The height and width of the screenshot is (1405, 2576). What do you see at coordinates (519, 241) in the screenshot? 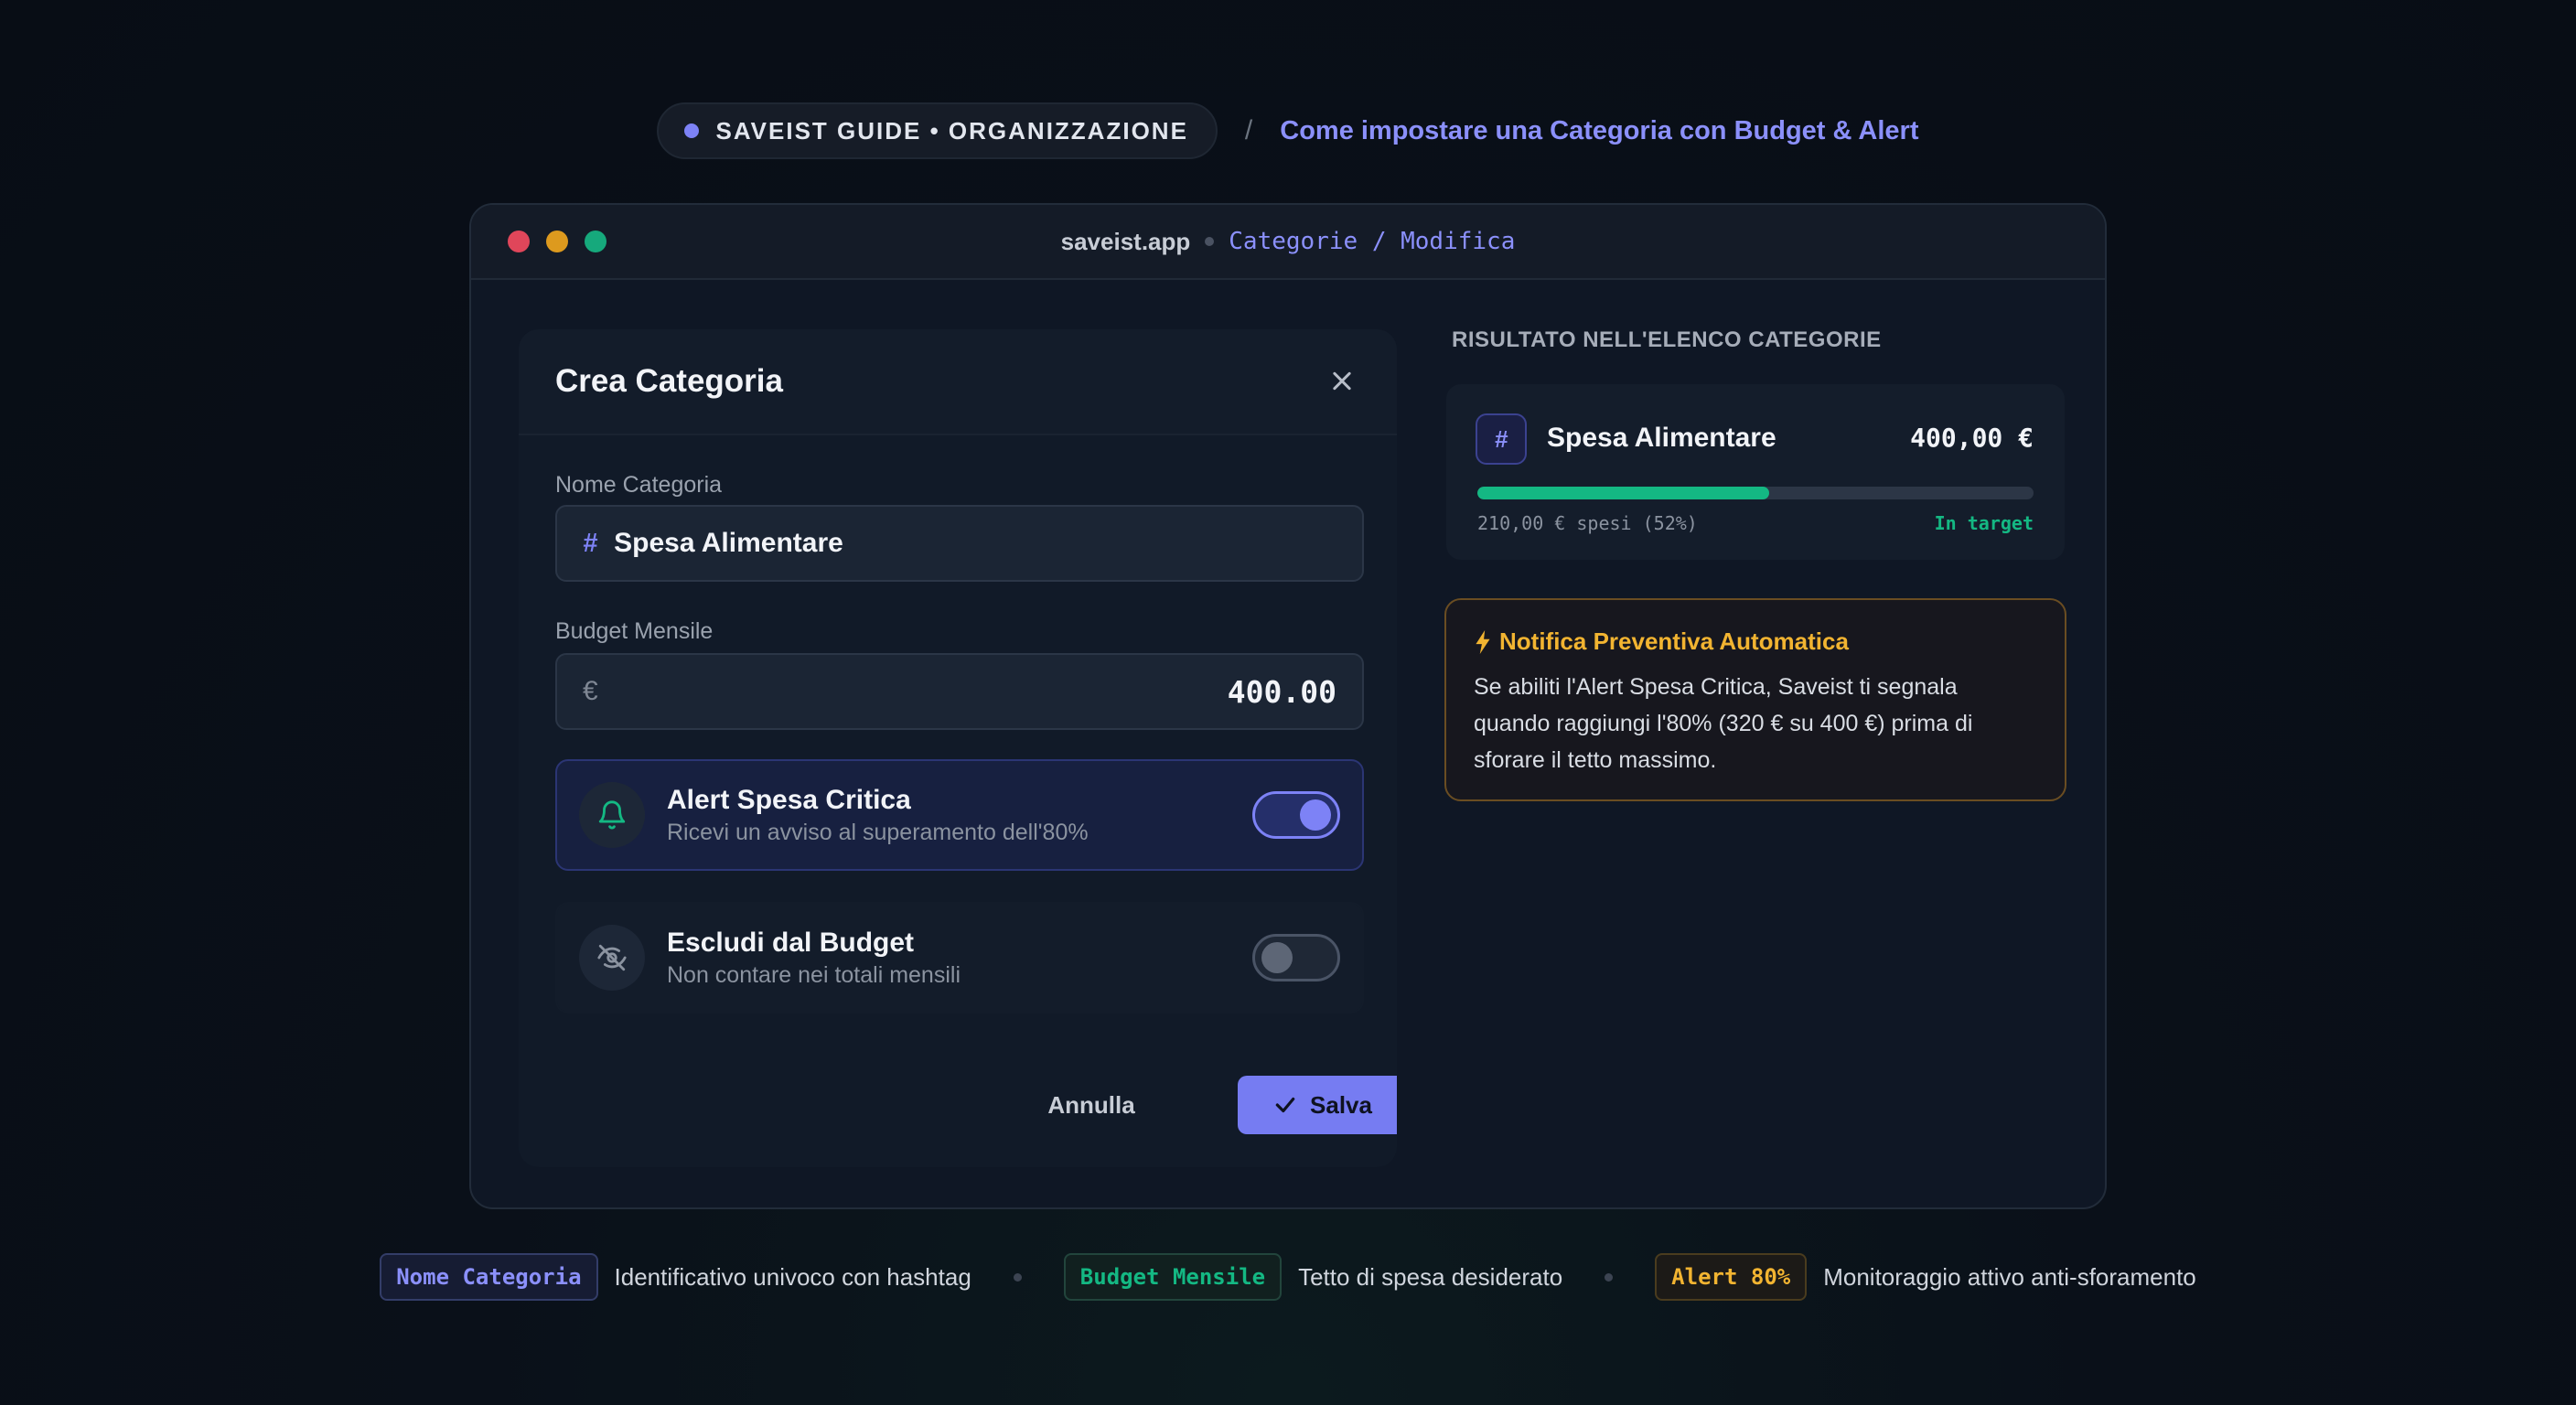
I see `close-window-icon` at bounding box center [519, 241].